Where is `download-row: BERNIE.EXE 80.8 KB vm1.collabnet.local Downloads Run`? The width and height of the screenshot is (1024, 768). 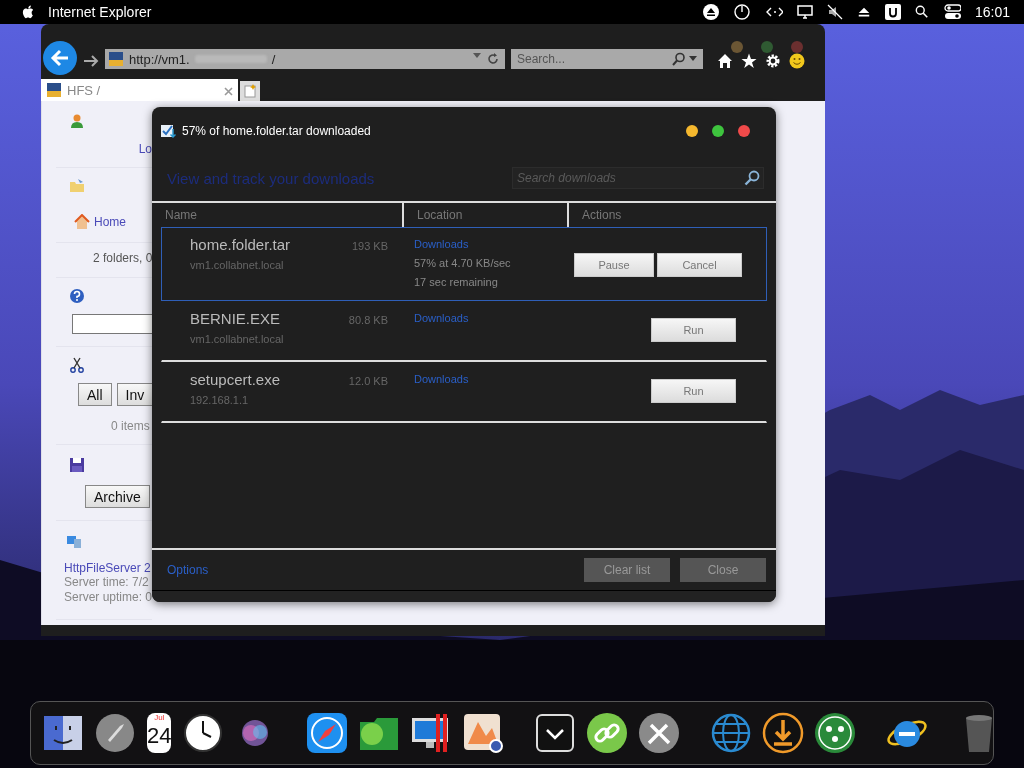
download-row: BERNIE.EXE 80.8 KB vm1.collabnet.local Downloads Run is located at coordinates (464, 331).